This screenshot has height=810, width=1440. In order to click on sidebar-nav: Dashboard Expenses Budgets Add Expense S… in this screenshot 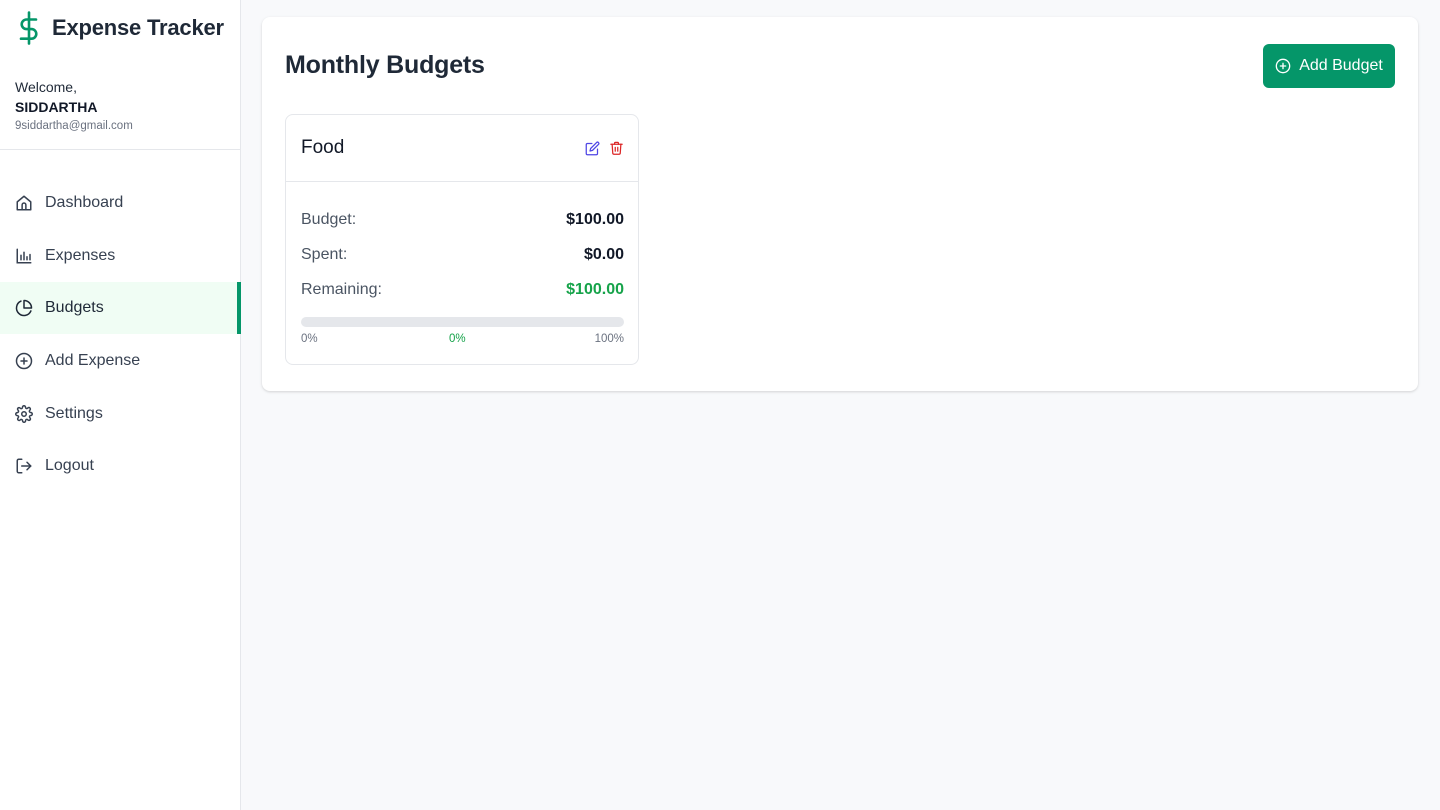, I will do `click(120, 335)`.